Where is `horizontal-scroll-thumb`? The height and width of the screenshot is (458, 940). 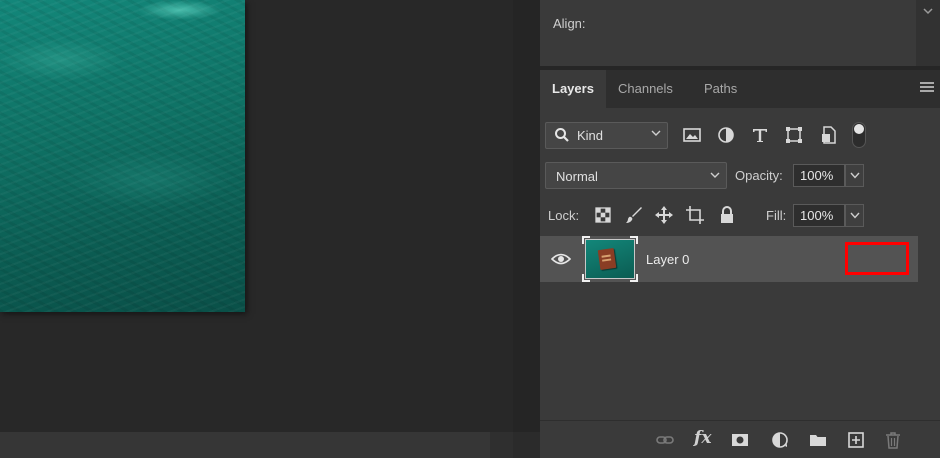 horizontal-scroll-thumb is located at coordinates (245, 445).